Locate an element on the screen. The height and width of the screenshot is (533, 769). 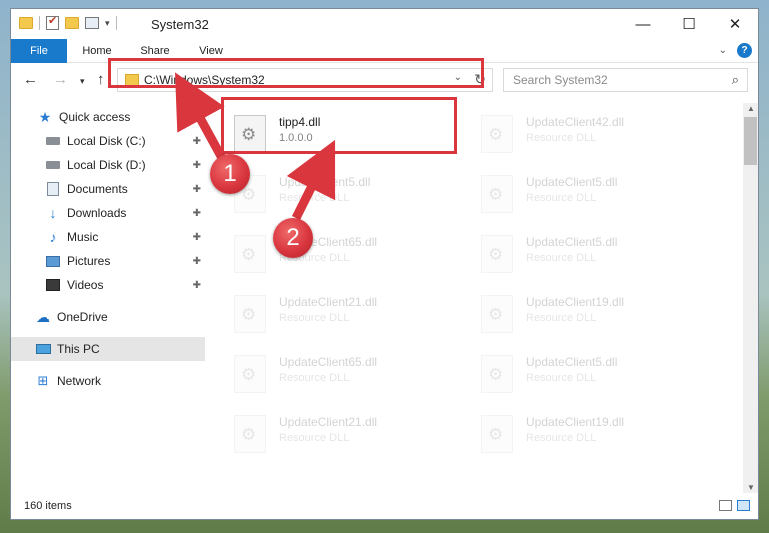
sidebar-item-network: ⊞ Network is located at coordinates (108, 381).